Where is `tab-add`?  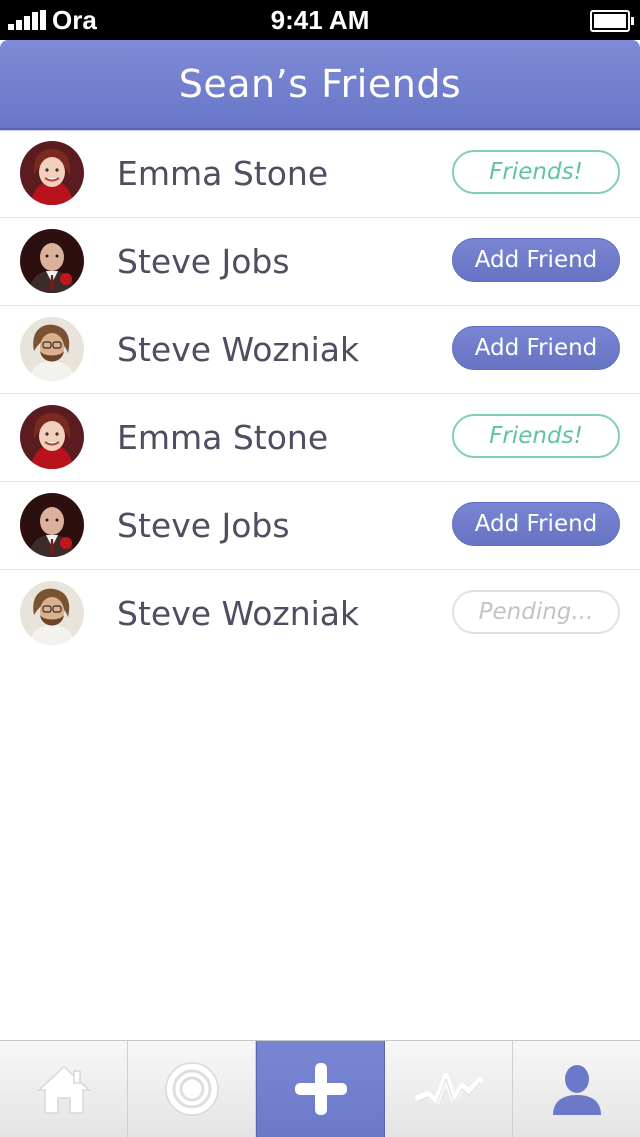
tab-add is located at coordinates (320, 1089).